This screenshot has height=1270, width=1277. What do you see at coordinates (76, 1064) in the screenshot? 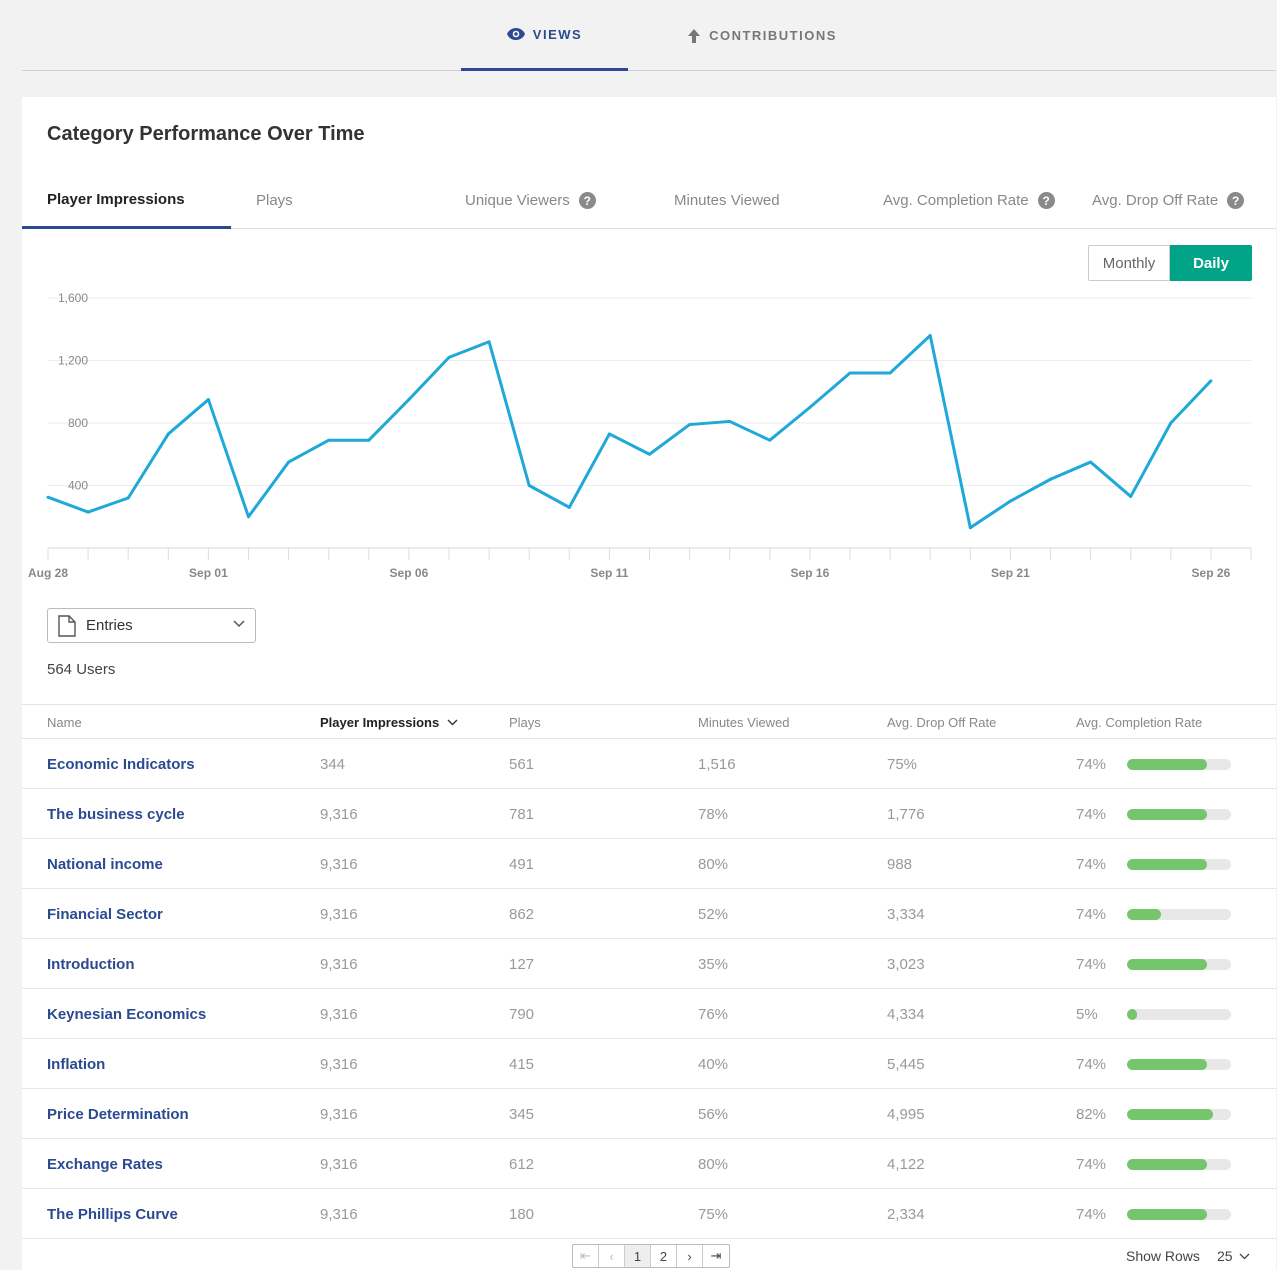
I see `row-name: Inflation` at bounding box center [76, 1064].